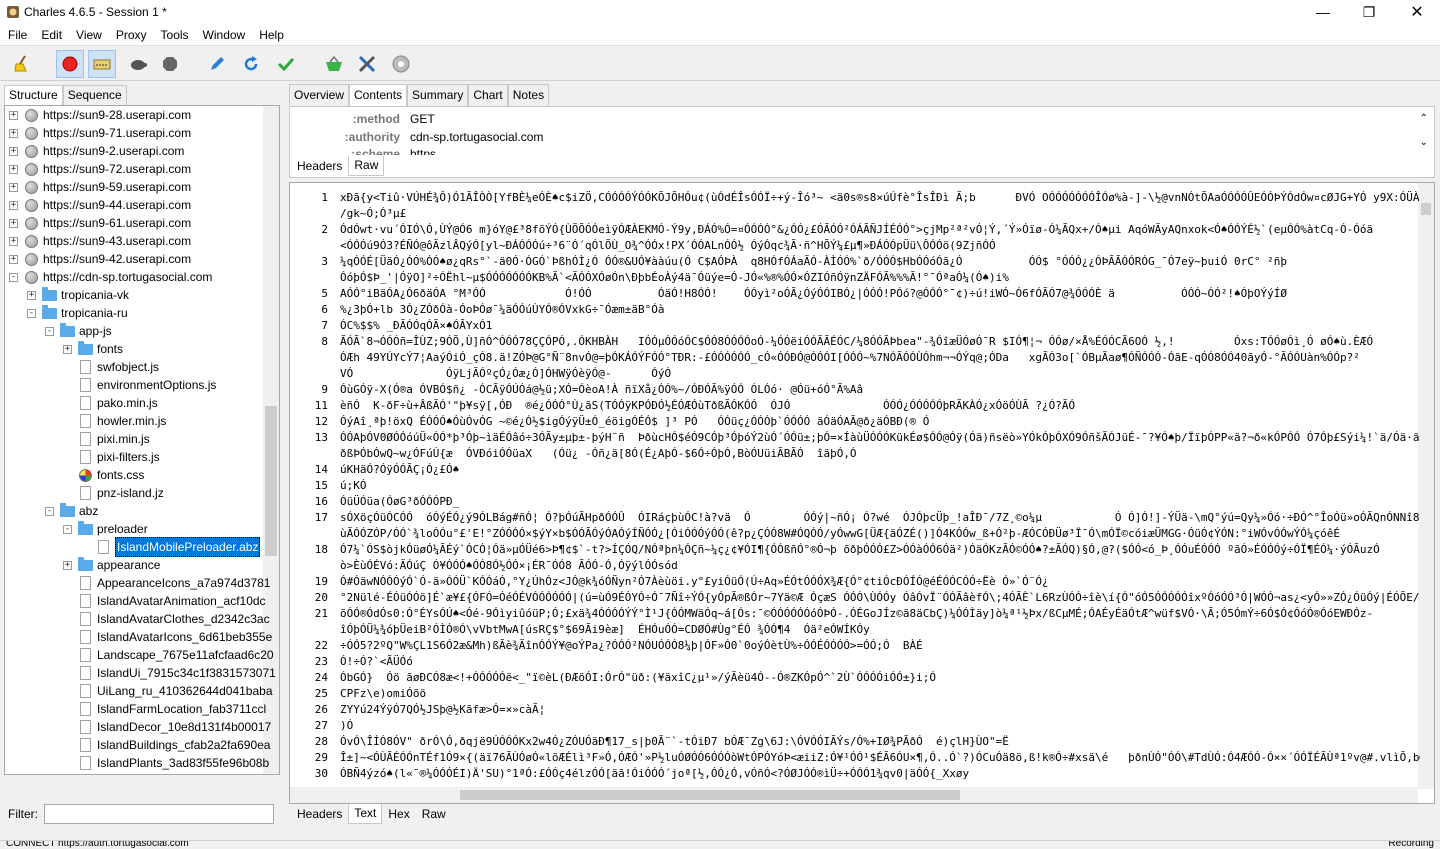 The height and width of the screenshot is (849, 1440). Describe the element at coordinates (286, 64) in the screenshot. I see `validate-button` at that location.